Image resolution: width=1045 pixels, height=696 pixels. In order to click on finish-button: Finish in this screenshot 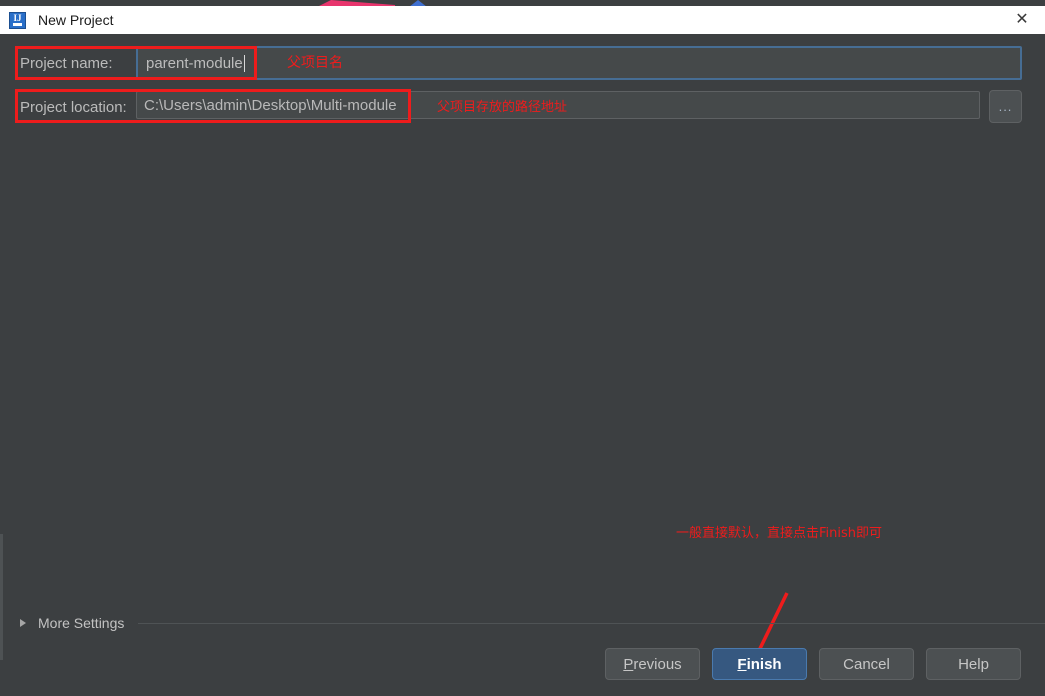, I will do `click(759, 664)`.